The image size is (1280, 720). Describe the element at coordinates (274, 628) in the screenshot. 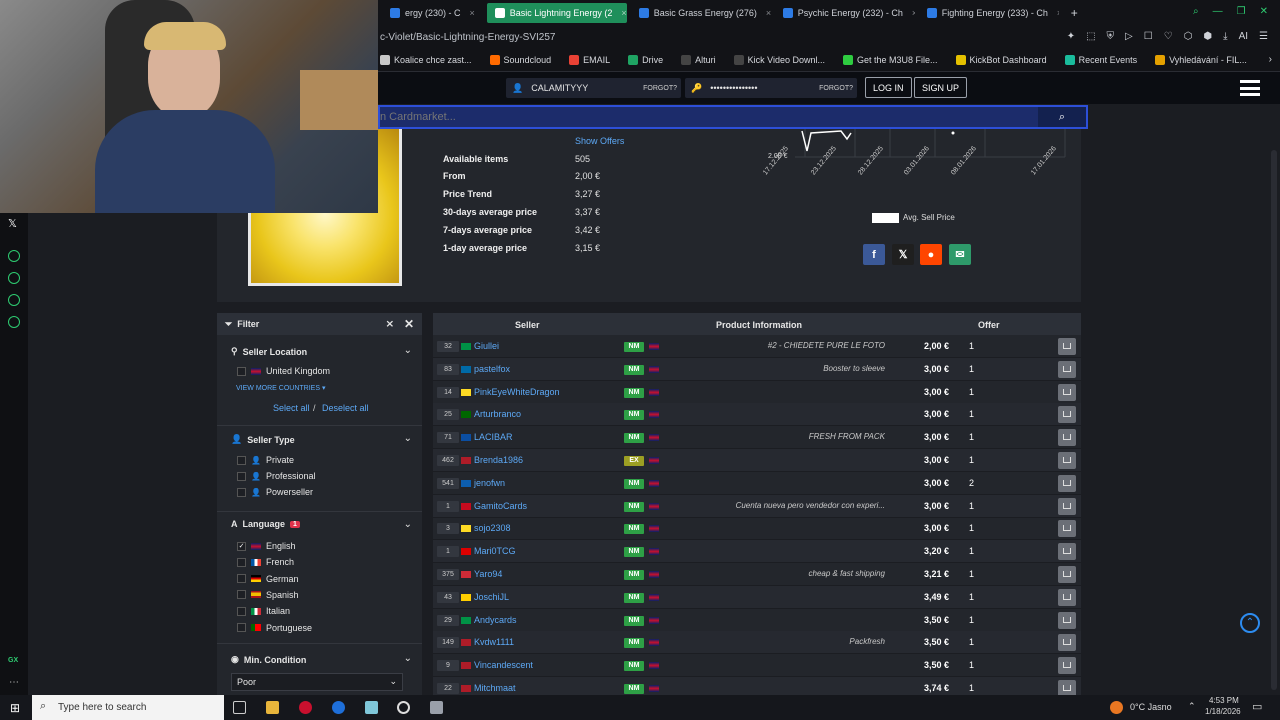

I see `language-option: Portuguese` at that location.